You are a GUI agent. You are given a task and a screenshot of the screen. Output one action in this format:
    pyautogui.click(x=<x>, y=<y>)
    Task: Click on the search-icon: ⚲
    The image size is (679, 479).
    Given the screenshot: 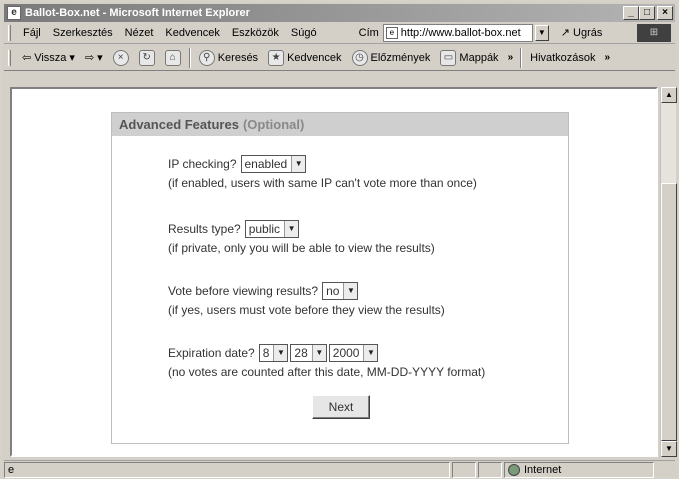 What is the action you would take?
    pyautogui.click(x=206, y=57)
    